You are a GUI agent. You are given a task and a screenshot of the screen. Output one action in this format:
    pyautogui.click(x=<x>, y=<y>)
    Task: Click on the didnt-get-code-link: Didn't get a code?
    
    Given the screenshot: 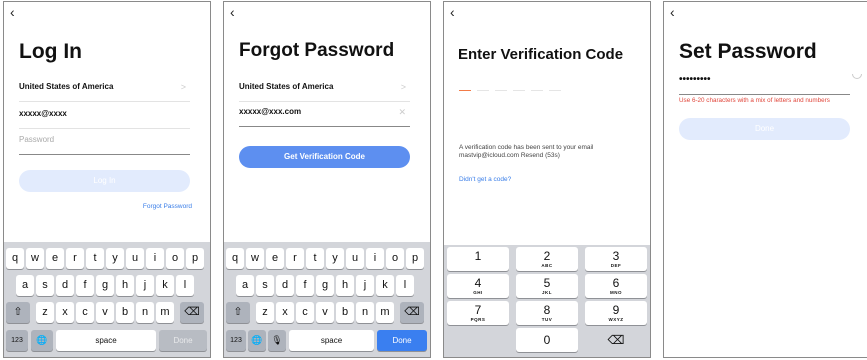 What is the action you would take?
    pyautogui.click(x=485, y=179)
    